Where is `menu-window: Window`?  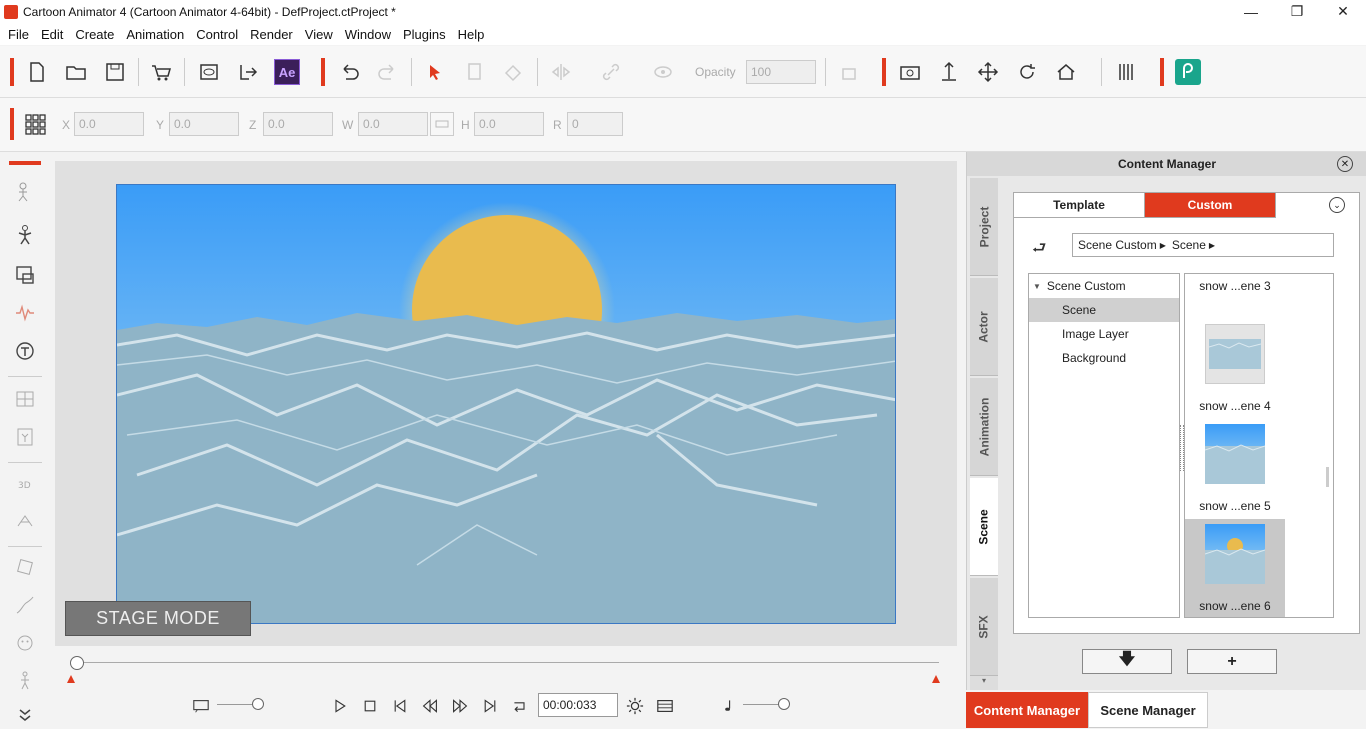 menu-window: Window is located at coordinates (368, 34).